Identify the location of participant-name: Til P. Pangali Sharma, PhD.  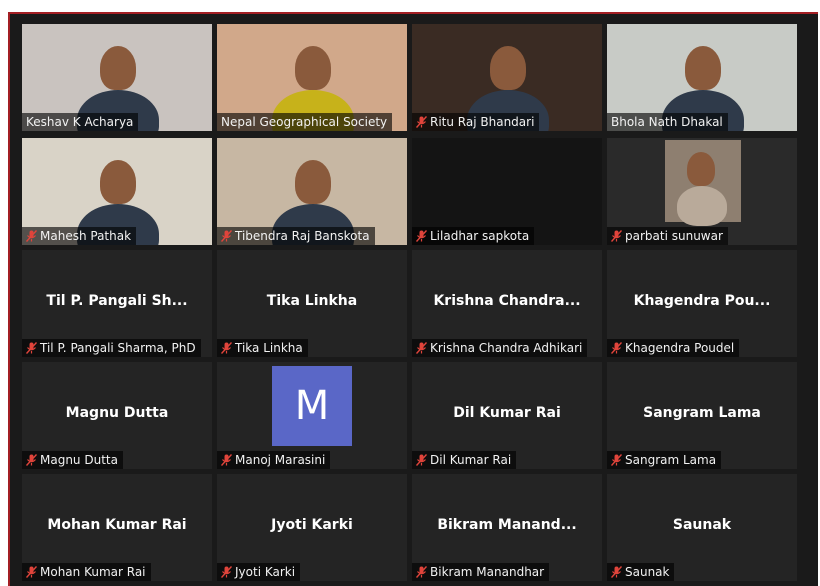
(118, 348).